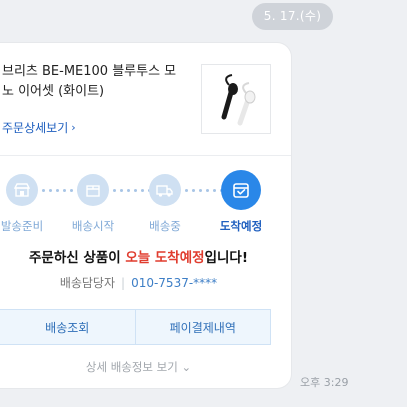 The height and width of the screenshot is (407, 407). I want to click on action-buttons: 배송조회 페이결제내역, so click(135, 327).